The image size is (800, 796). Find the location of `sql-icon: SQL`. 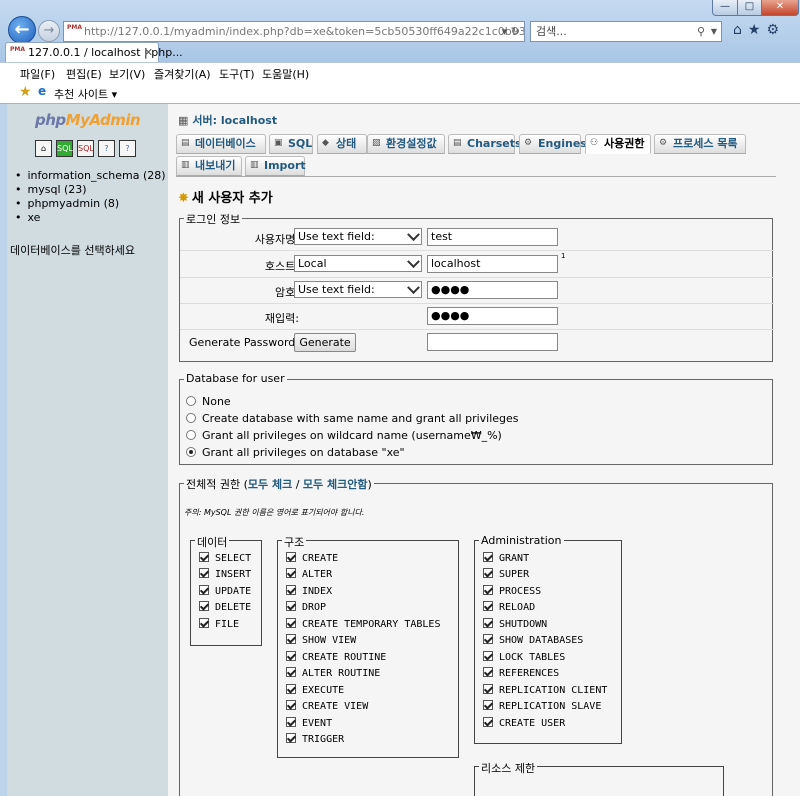

sql-icon: SQL is located at coordinates (85, 148).